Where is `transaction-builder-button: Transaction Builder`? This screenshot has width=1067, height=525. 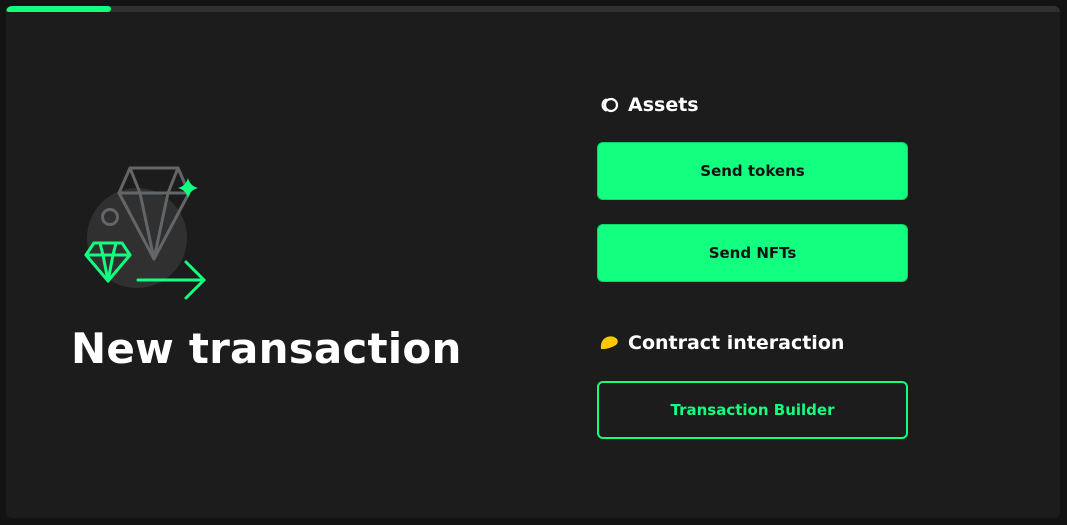 transaction-builder-button: Transaction Builder is located at coordinates (752, 410).